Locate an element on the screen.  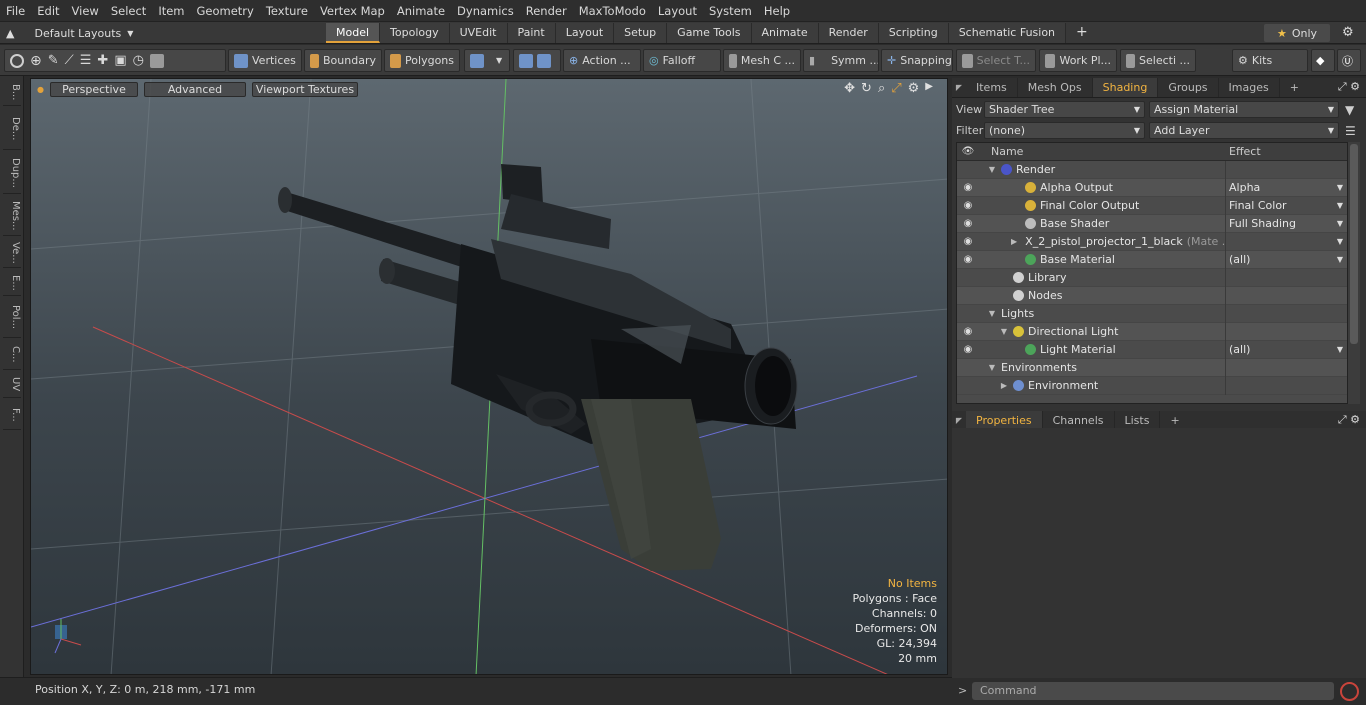
tab-game-tools: Game Tools is located at coordinates (709, 33).